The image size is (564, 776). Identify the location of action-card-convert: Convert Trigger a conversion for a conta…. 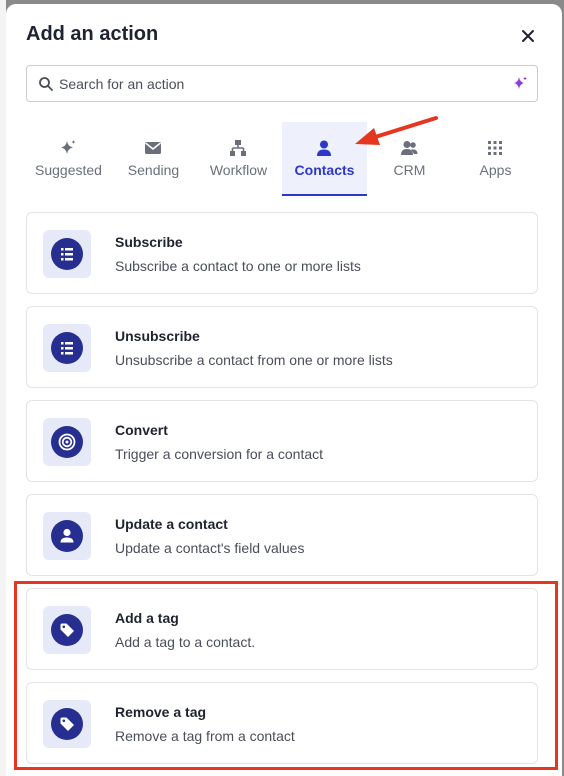
(282, 441).